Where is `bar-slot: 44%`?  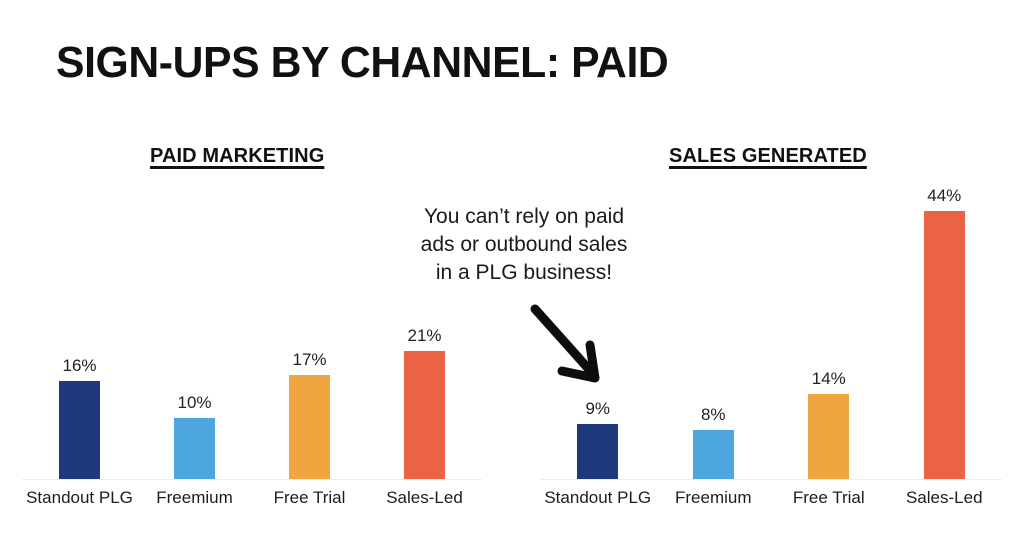
bar-slot: 44% is located at coordinates (945, 329).